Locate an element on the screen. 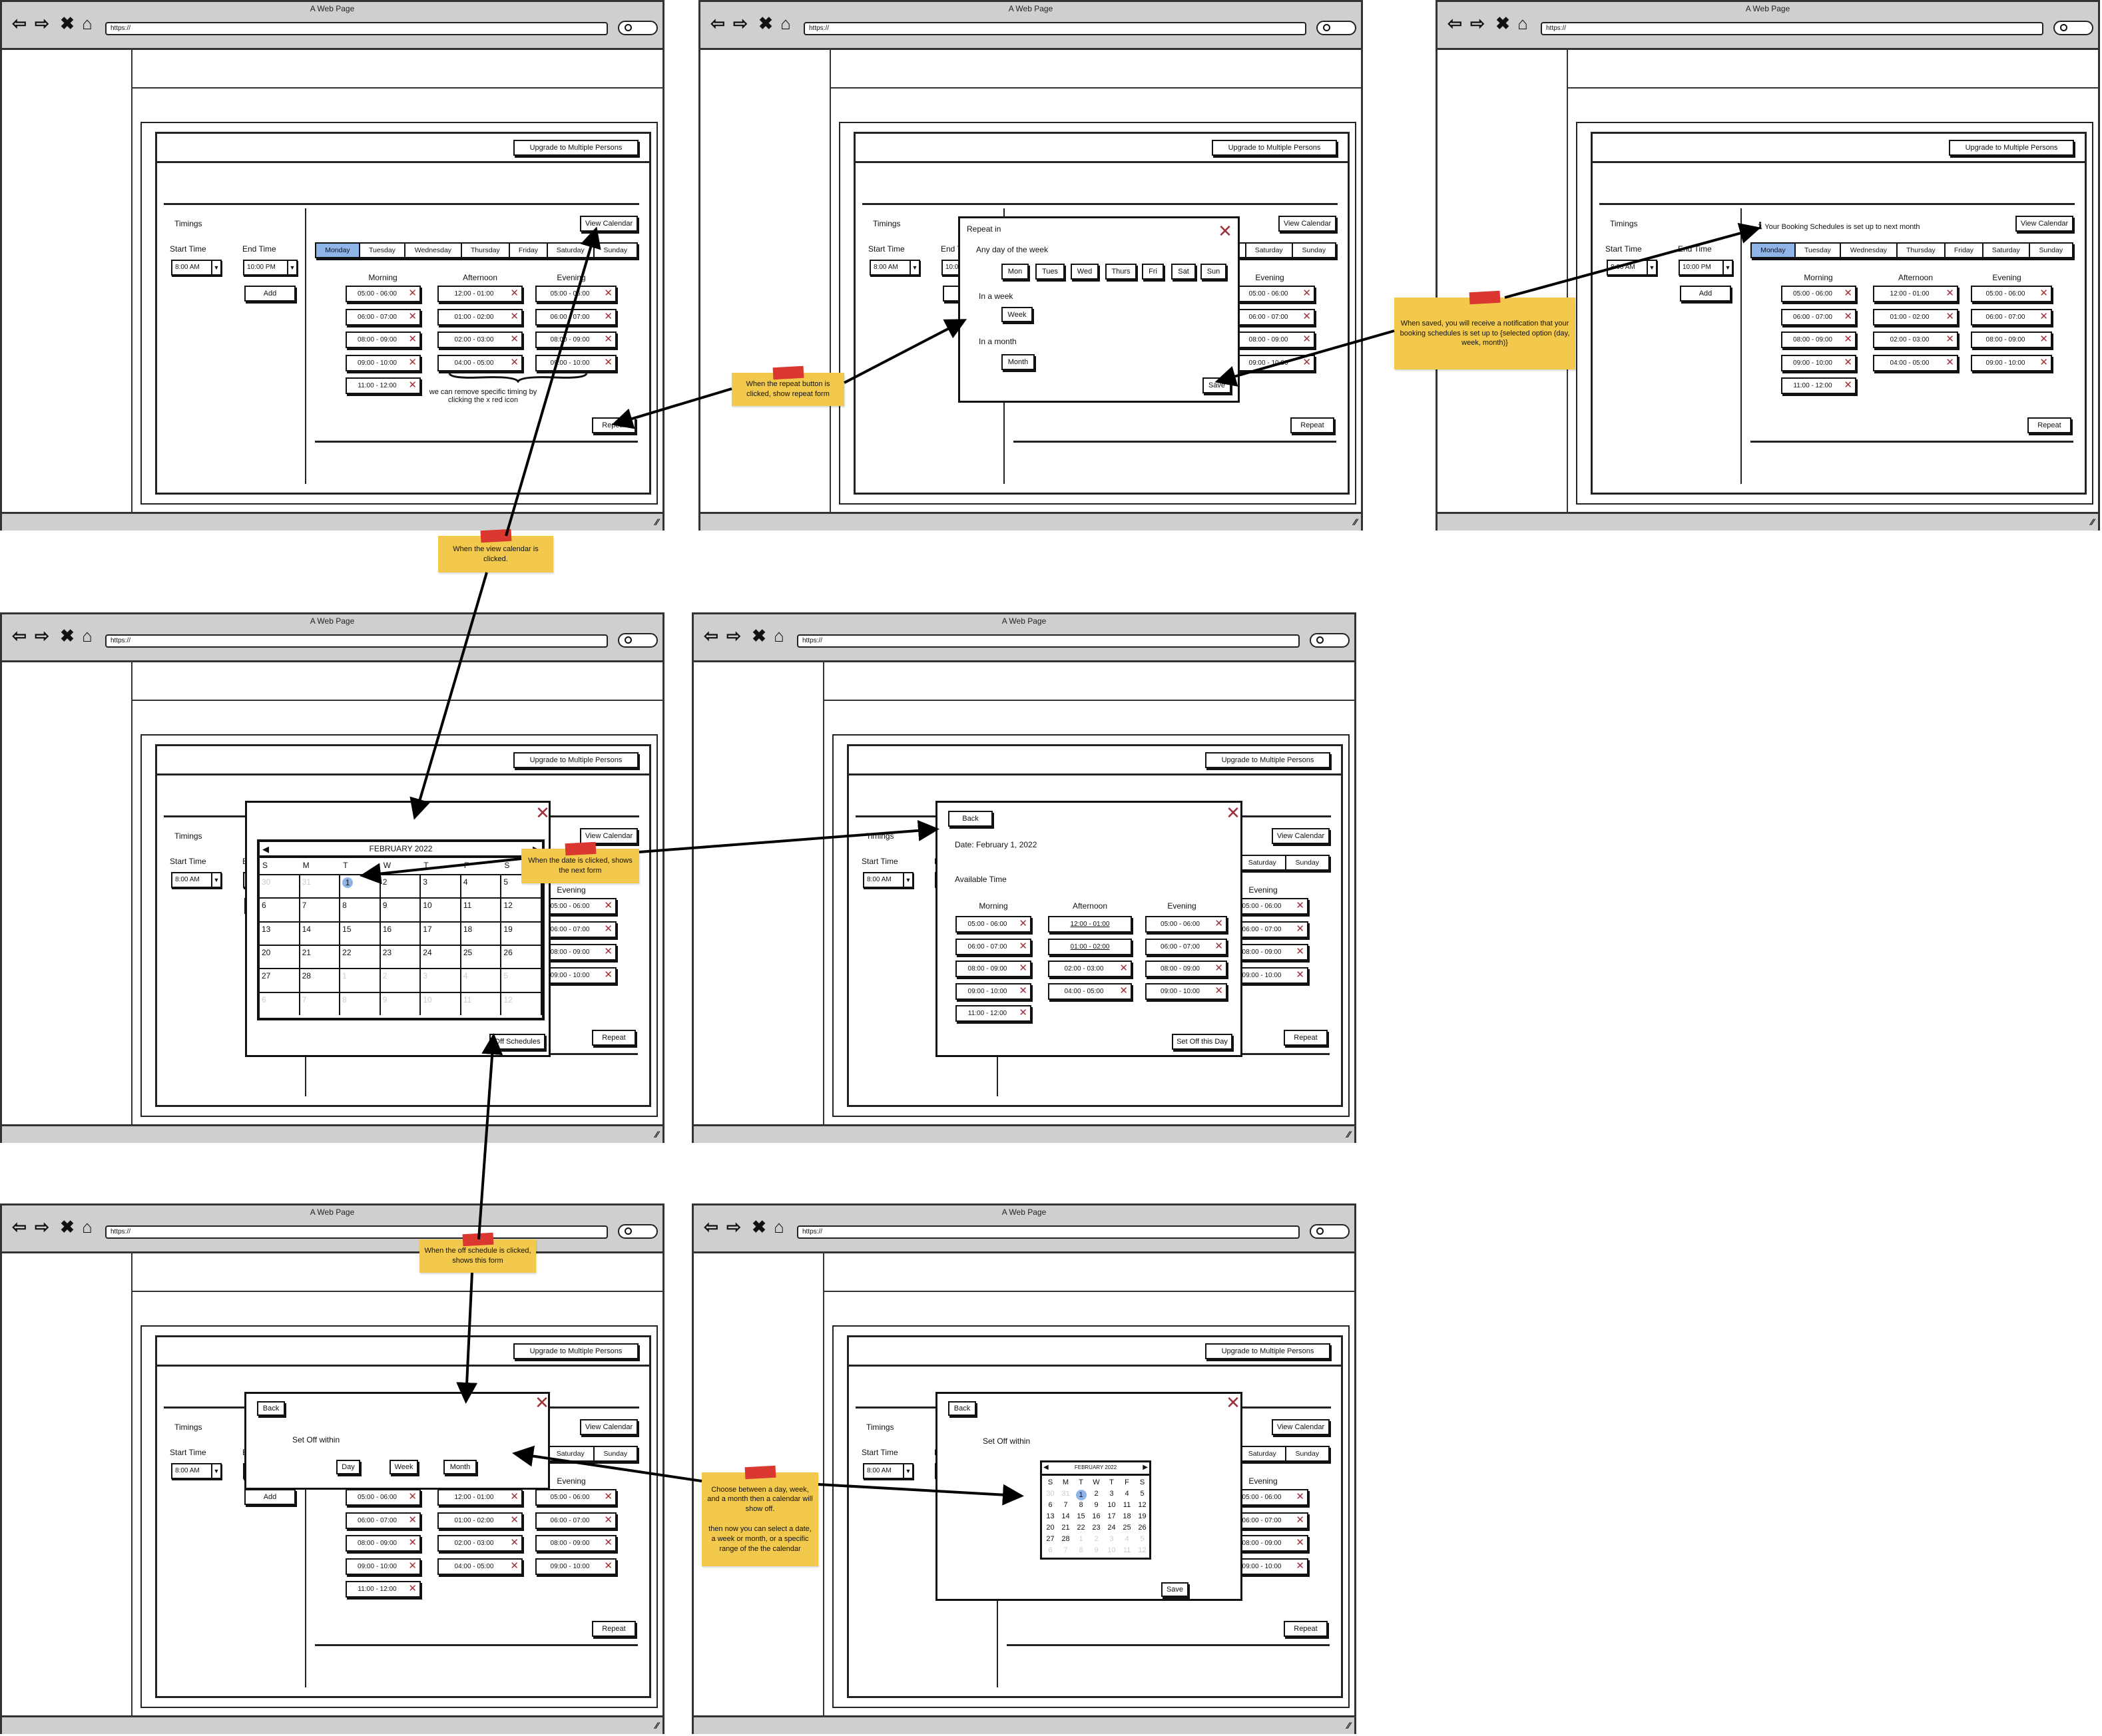 The height and width of the screenshot is (1736, 2102). calendar-day: 6 is located at coordinates (280, 1003).